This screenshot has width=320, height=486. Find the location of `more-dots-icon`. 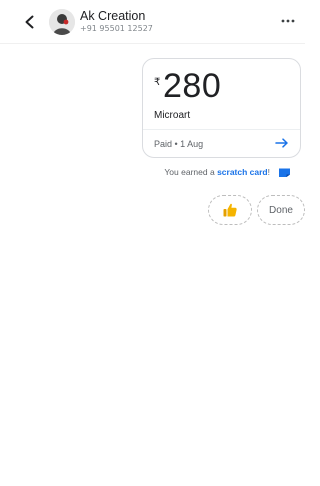

more-dots-icon is located at coordinates (288, 21).